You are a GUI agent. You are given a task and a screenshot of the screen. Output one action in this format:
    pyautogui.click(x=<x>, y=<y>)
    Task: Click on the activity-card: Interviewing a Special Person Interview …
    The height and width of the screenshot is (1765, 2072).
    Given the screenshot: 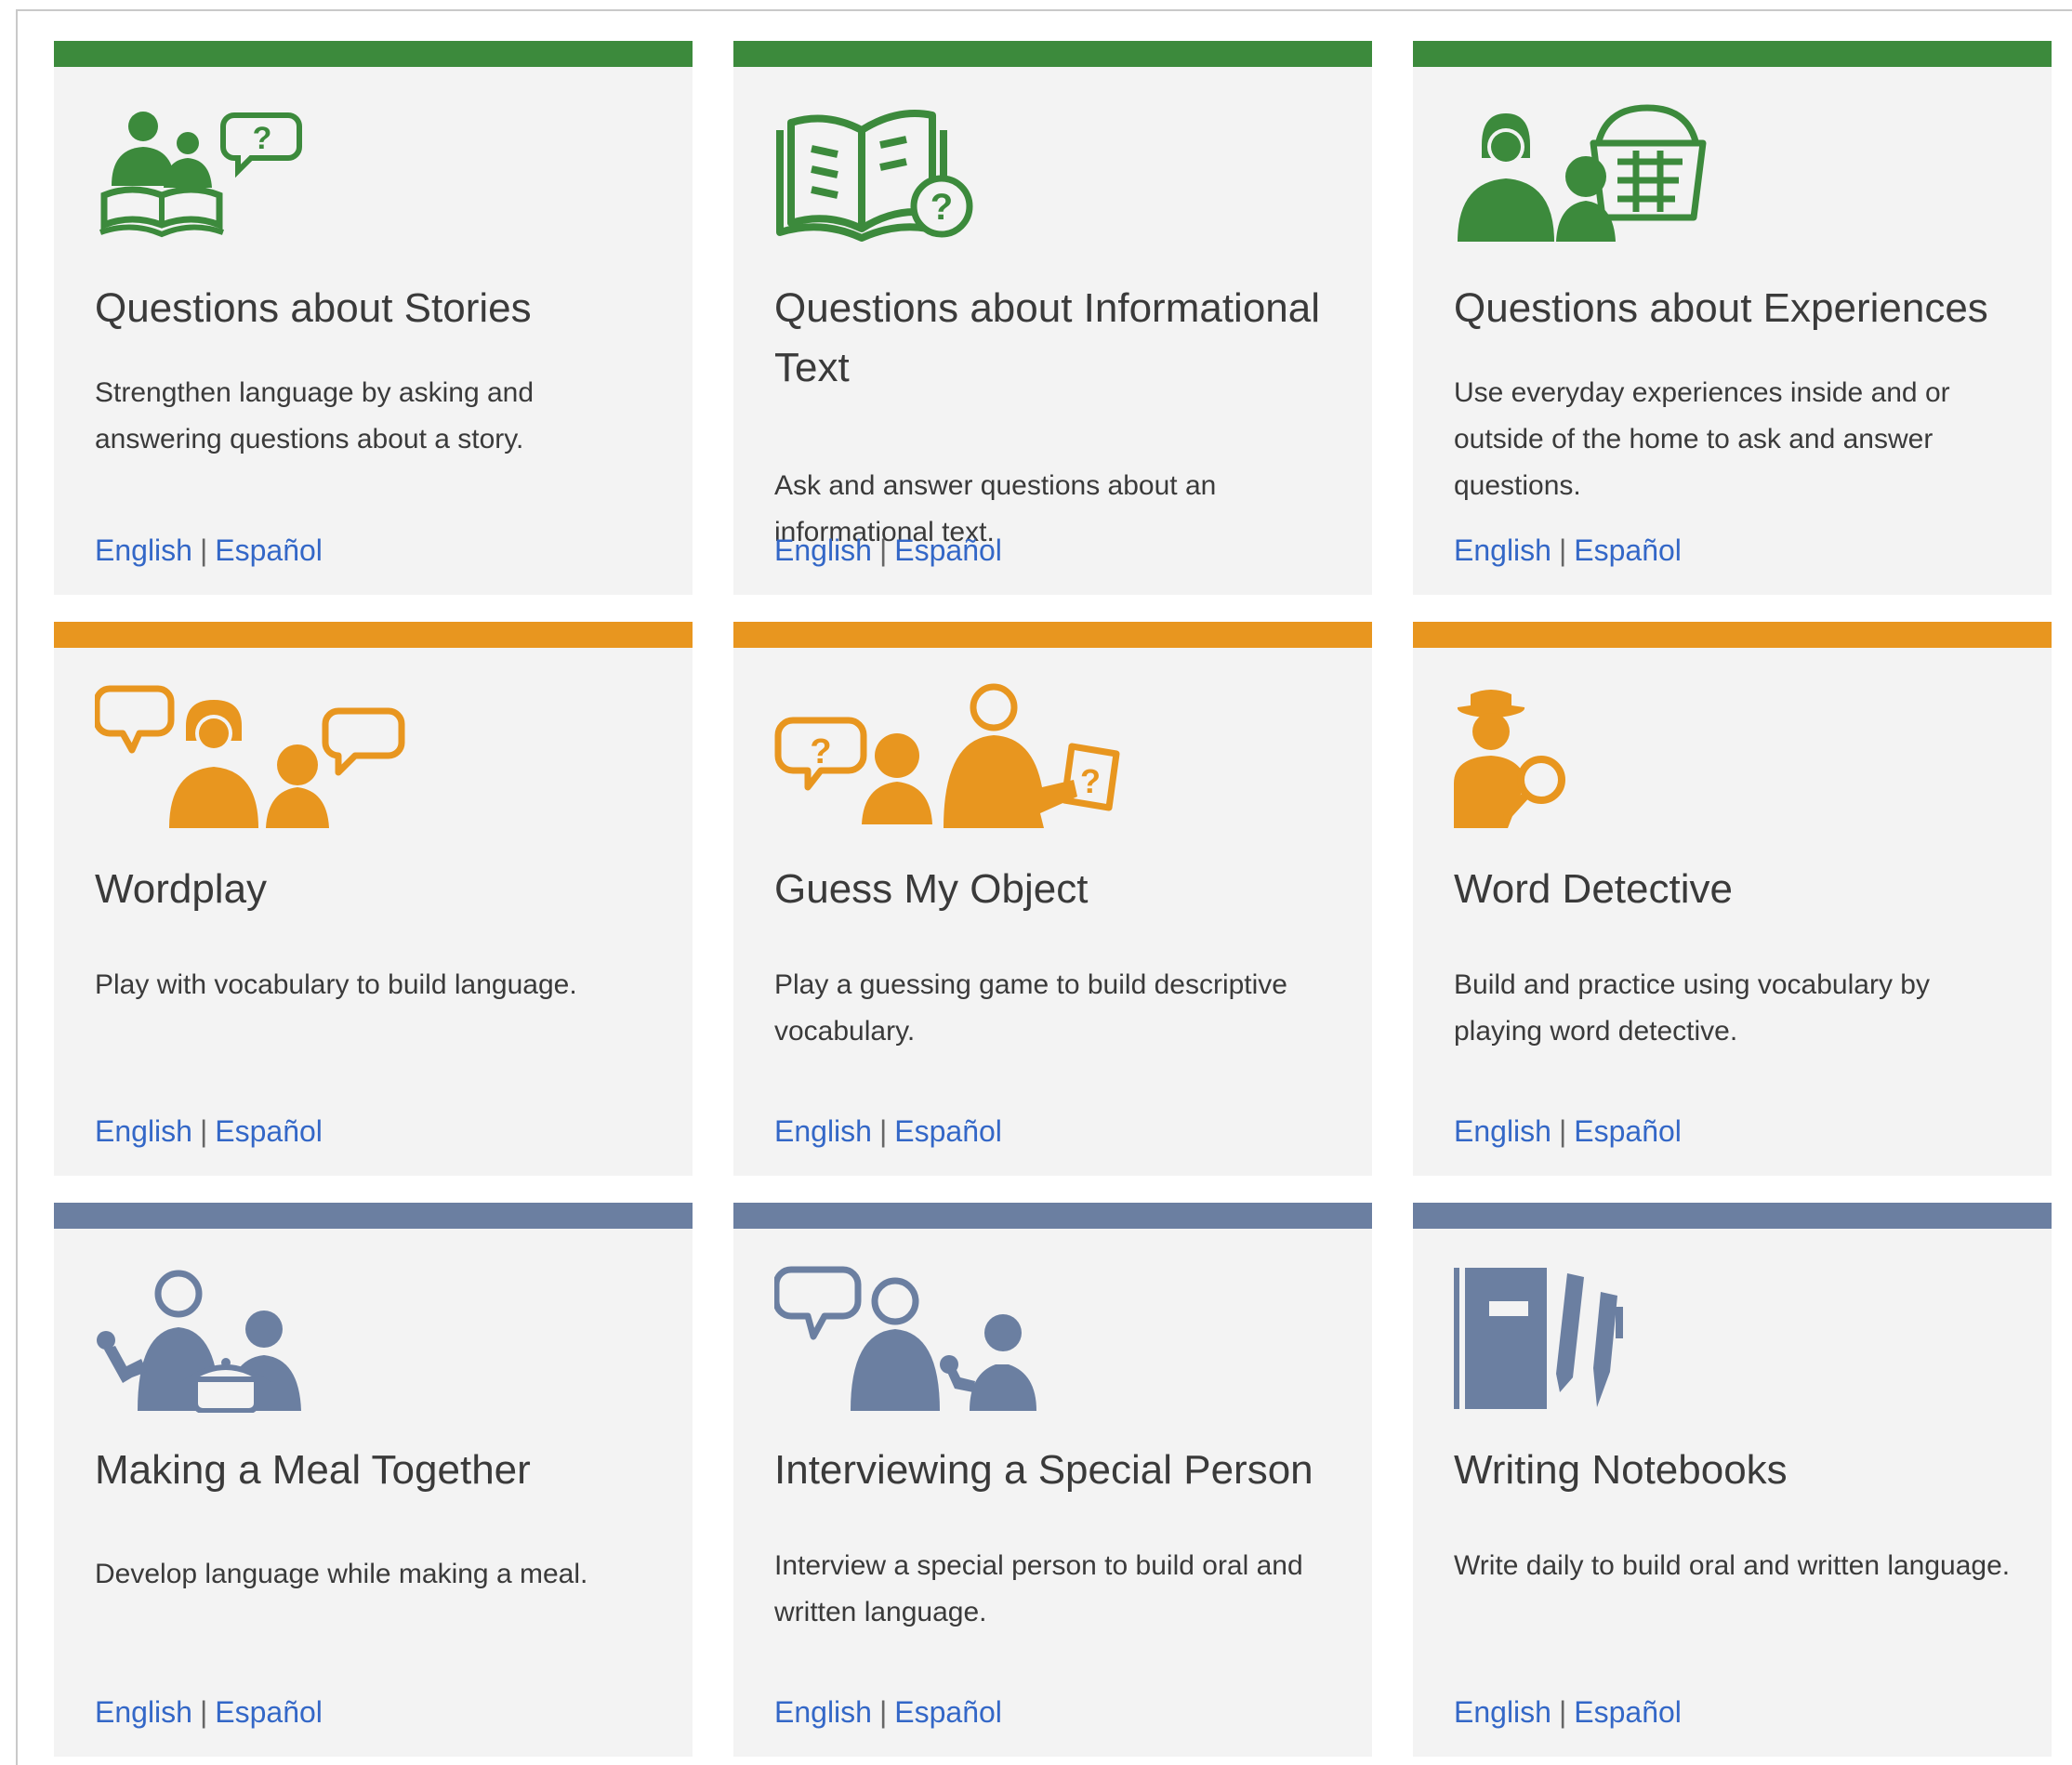 What is the action you would take?
    pyautogui.click(x=1052, y=1480)
    